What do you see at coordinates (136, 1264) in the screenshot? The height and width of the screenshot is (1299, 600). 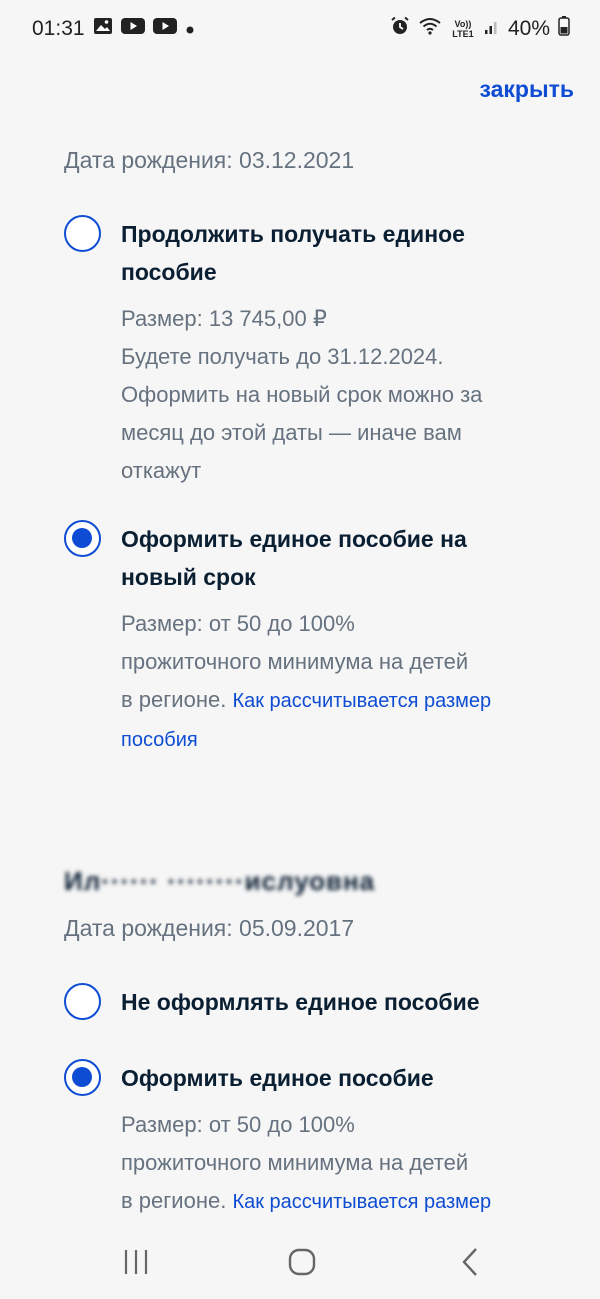 I see `recents-icon` at bounding box center [136, 1264].